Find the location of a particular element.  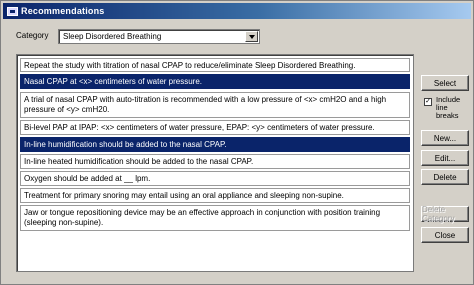

dropdown-arrow-icon is located at coordinates (251, 36).